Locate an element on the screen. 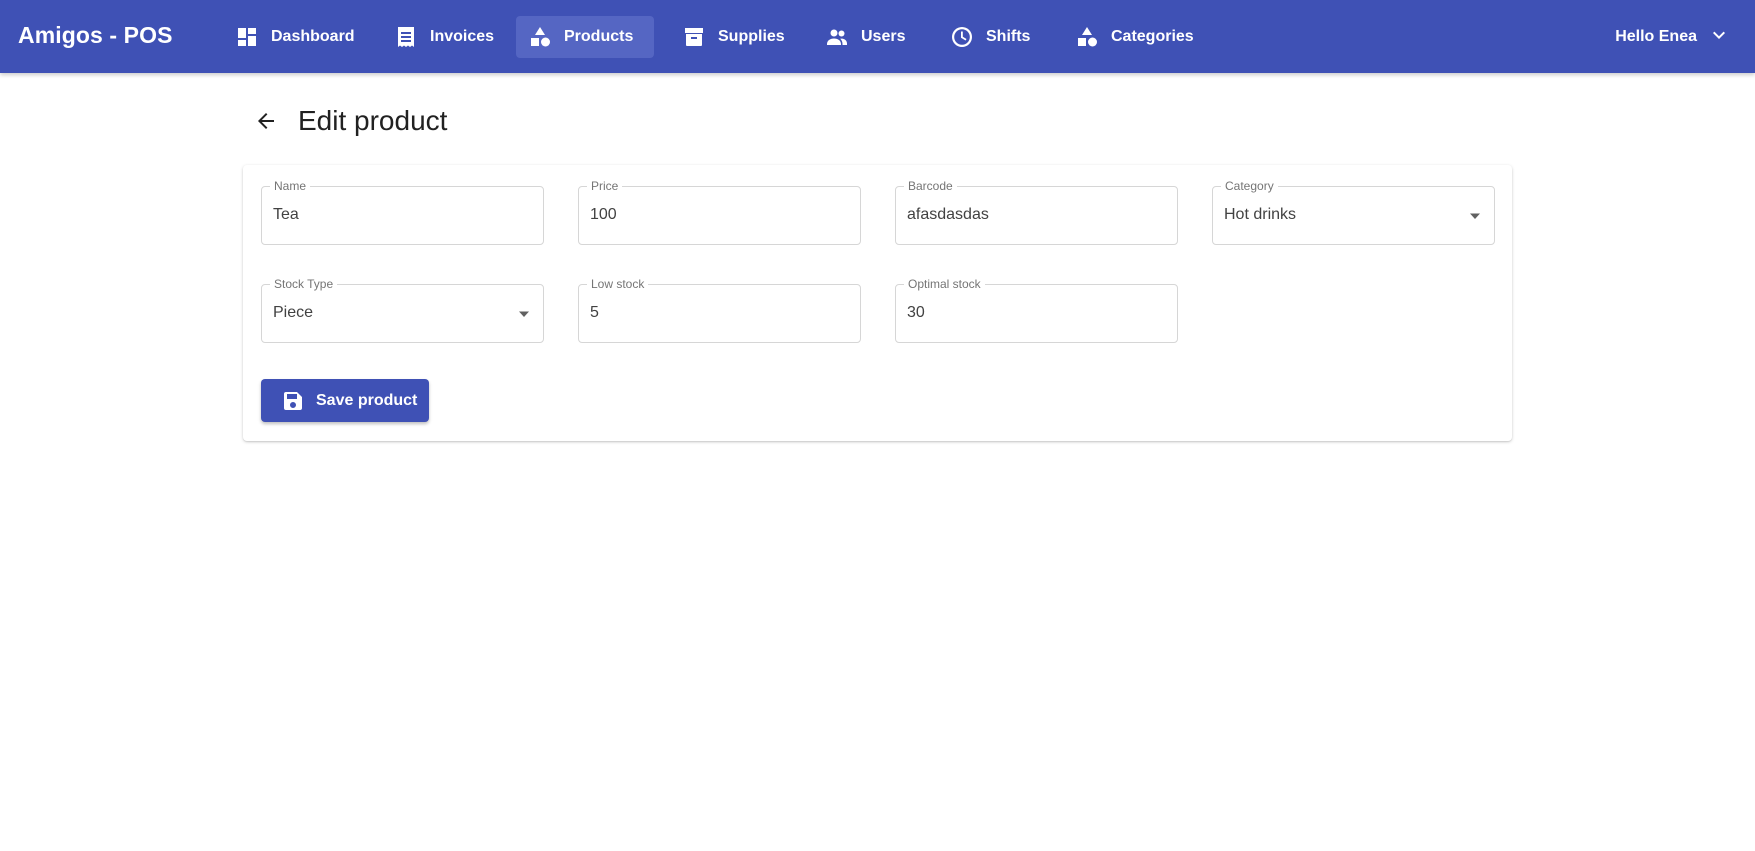  nav-item-dashboard: Dashboard is located at coordinates (295, 37).